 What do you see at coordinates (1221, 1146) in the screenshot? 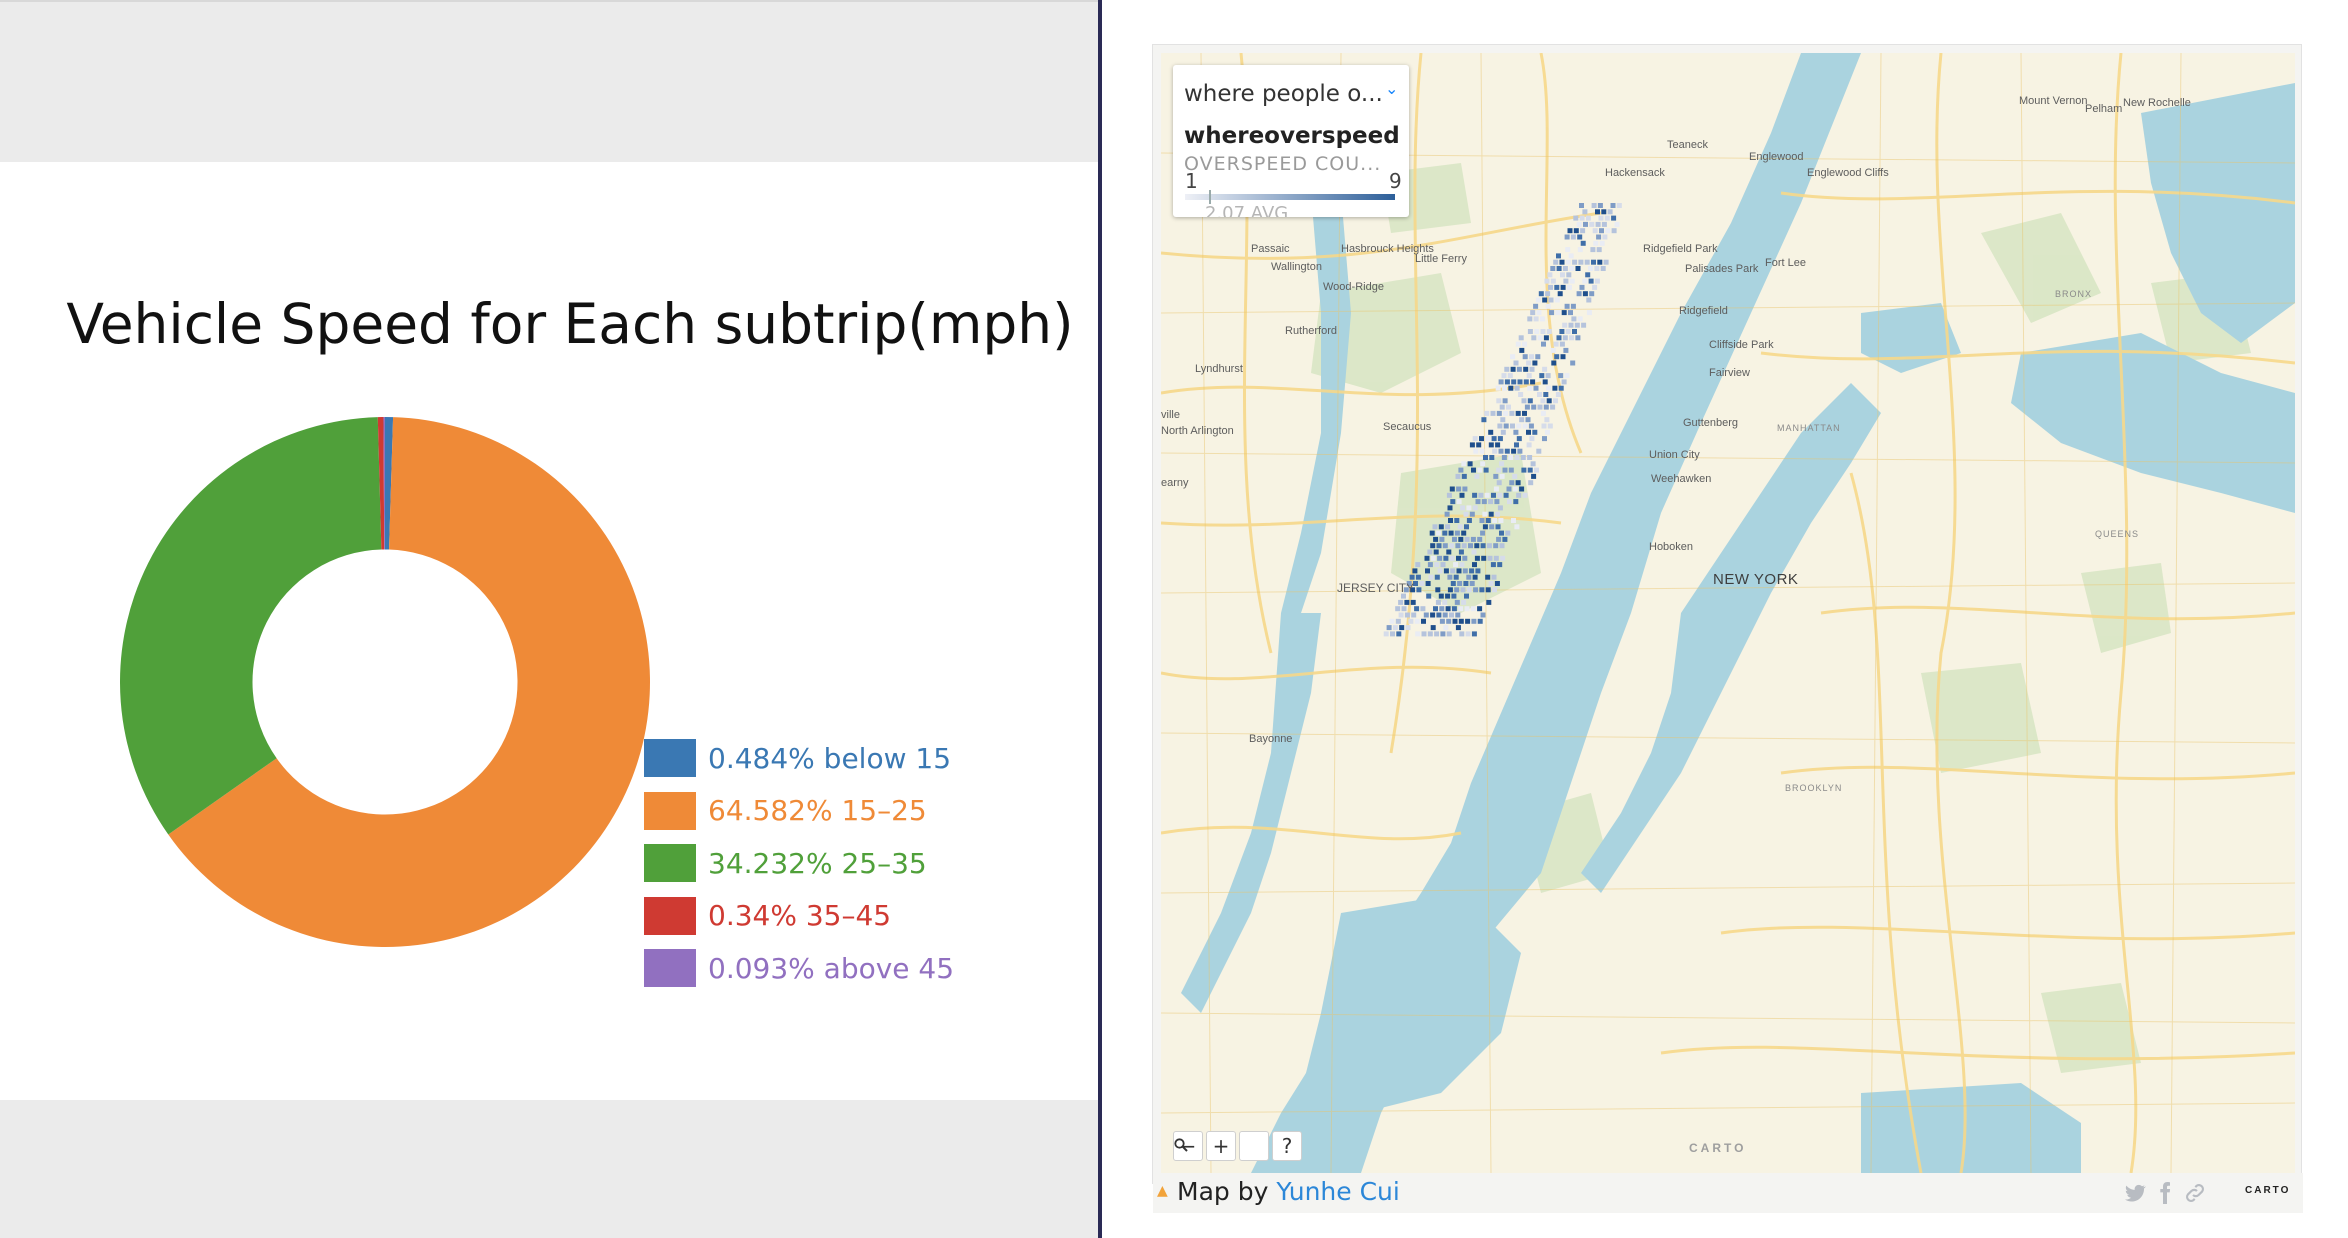
I see `zoom-in-button: +` at bounding box center [1221, 1146].